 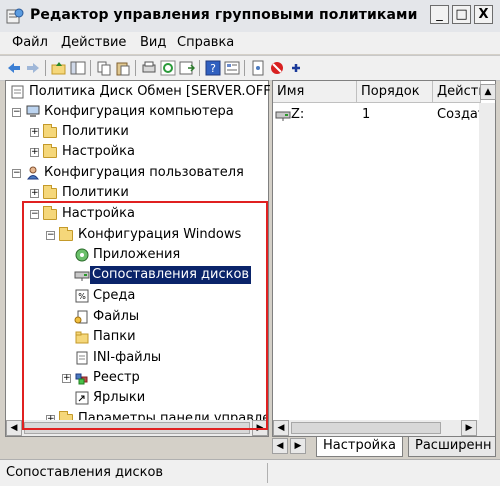 What do you see at coordinates (187, 68) in the screenshot?
I see `export-list-icon` at bounding box center [187, 68].